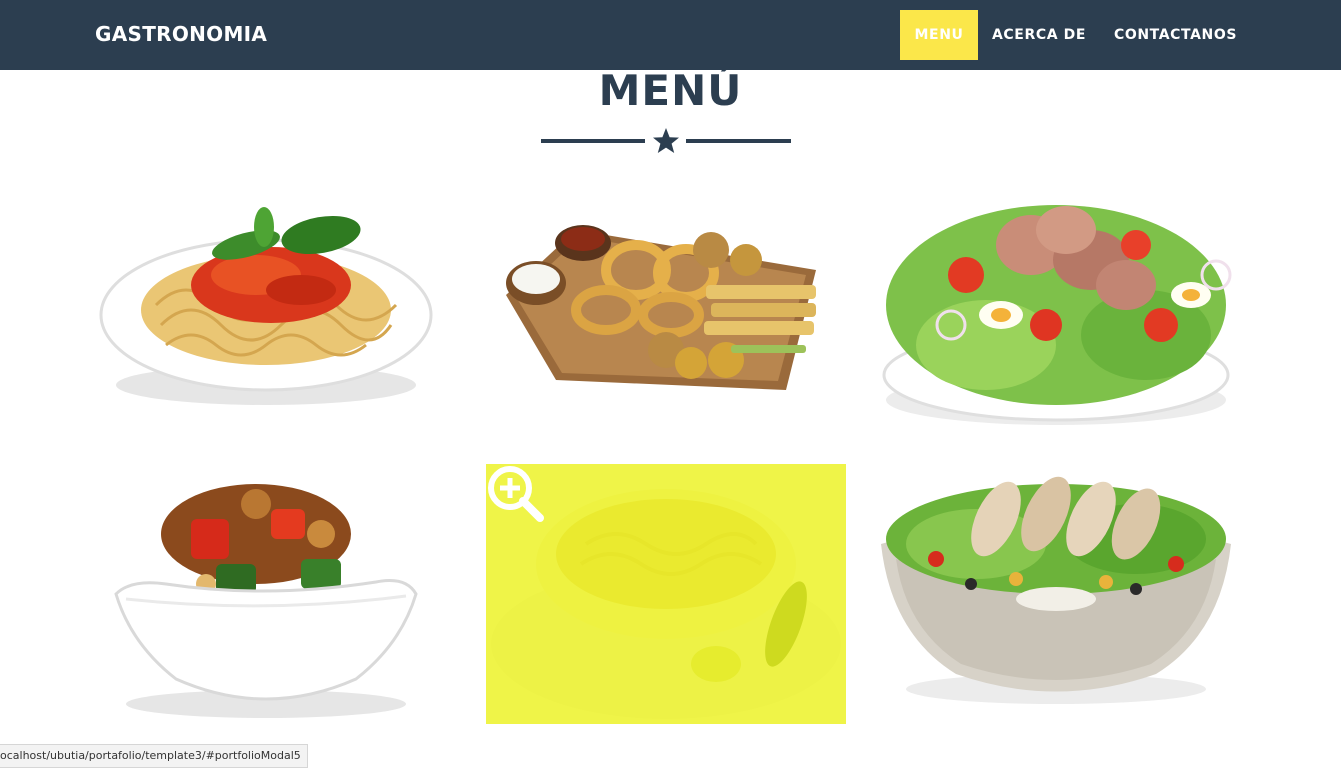 This screenshot has height=768, width=1341. I want to click on brand-logo: GASTRONOMIA, so click(181, 34).